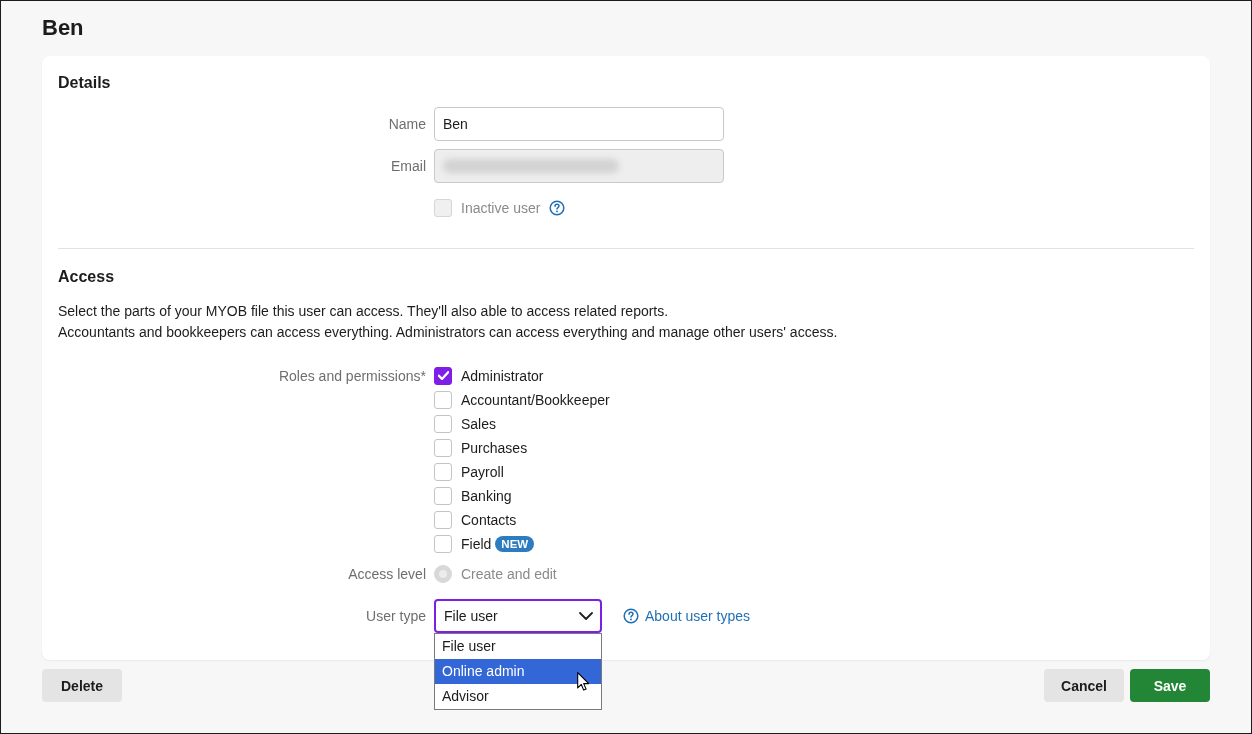  Describe the element at coordinates (482, 472) in the screenshot. I see `role-label: Payroll` at that location.